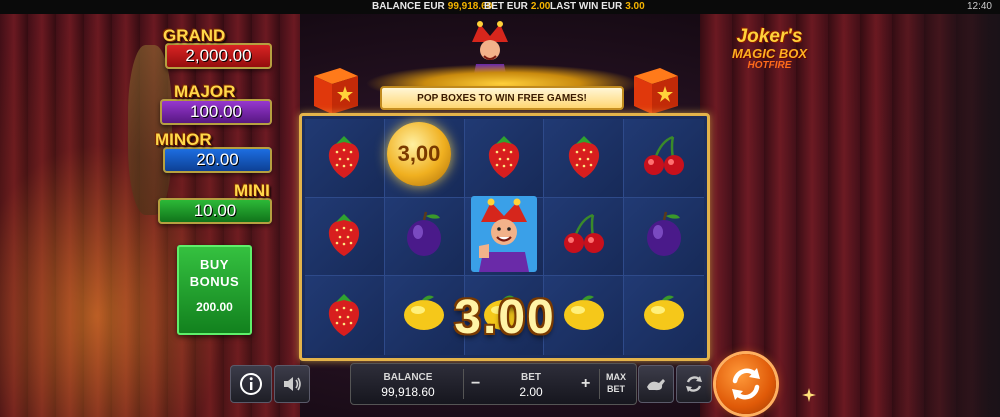  I want to click on game-logo: Joker's MAGIC BOX HOTFIRE, so click(769, 56).